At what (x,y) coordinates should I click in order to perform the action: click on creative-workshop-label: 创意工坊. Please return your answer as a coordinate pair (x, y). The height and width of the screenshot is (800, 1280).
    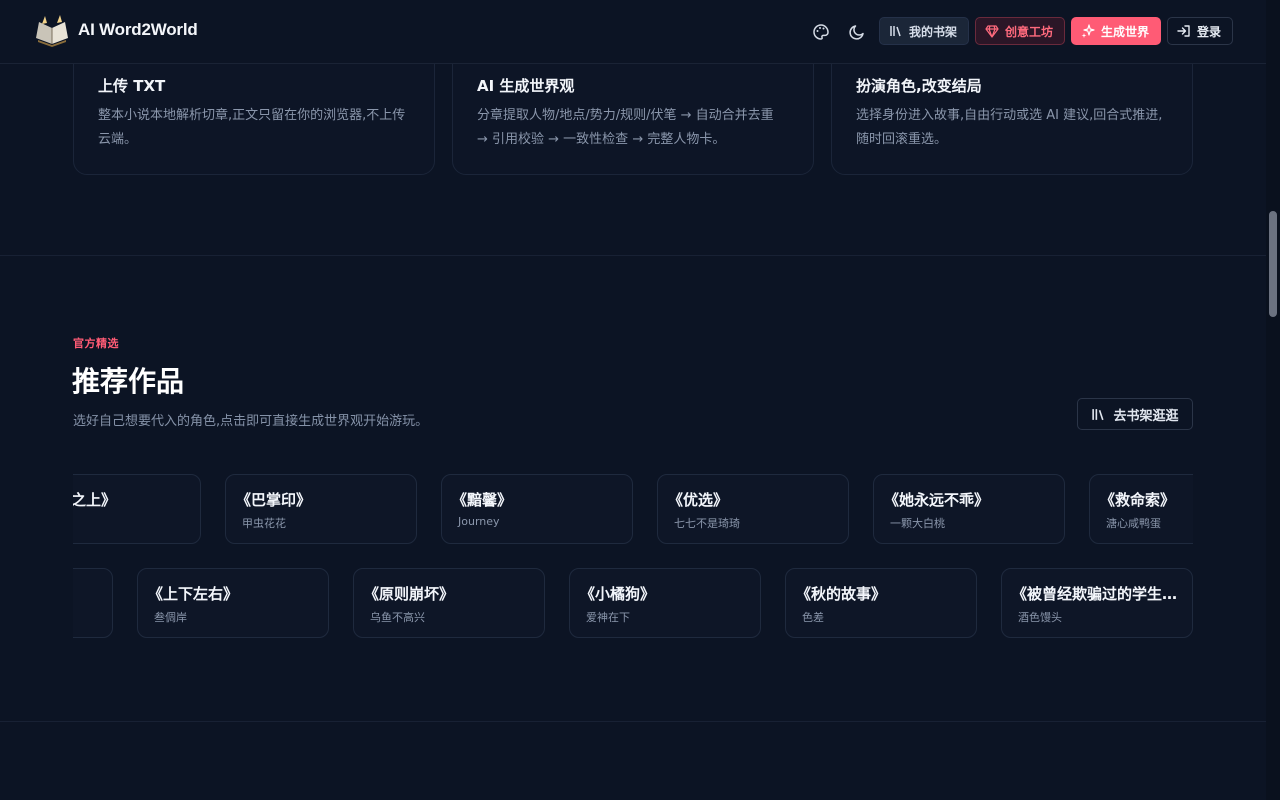
    Looking at the image, I should click on (1029, 31).